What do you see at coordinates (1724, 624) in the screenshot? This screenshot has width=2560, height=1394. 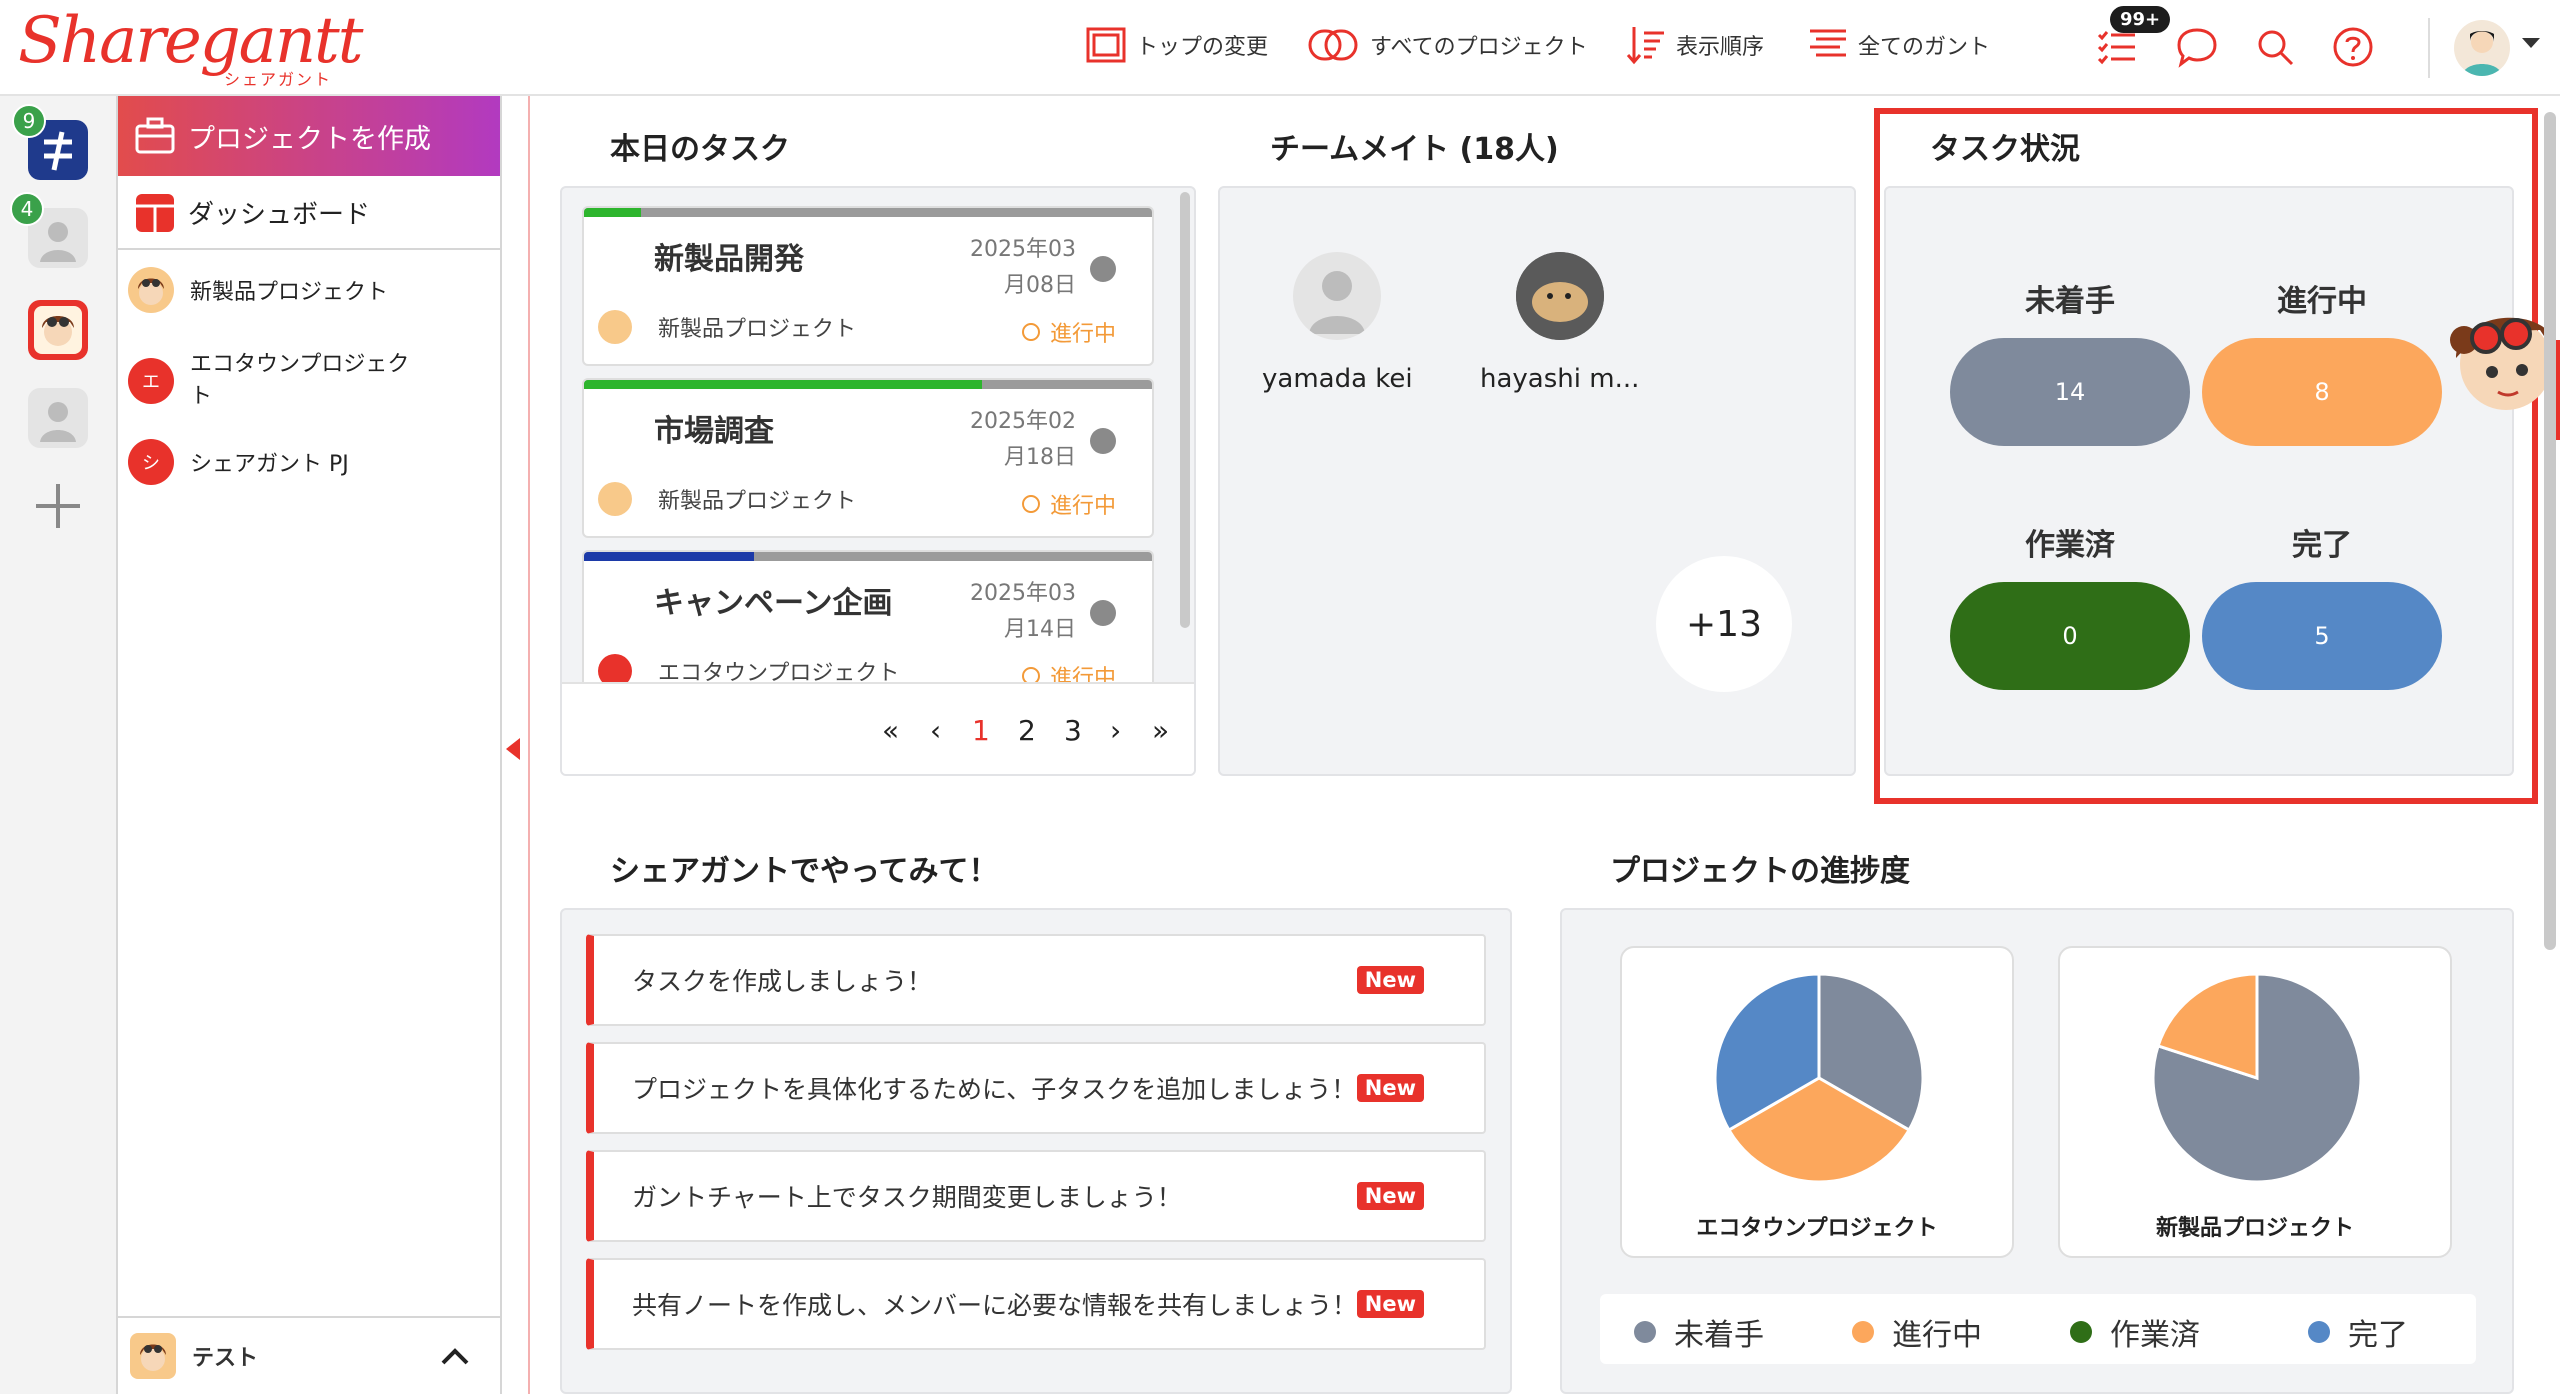 I see `more-teammates-button: +13` at bounding box center [1724, 624].